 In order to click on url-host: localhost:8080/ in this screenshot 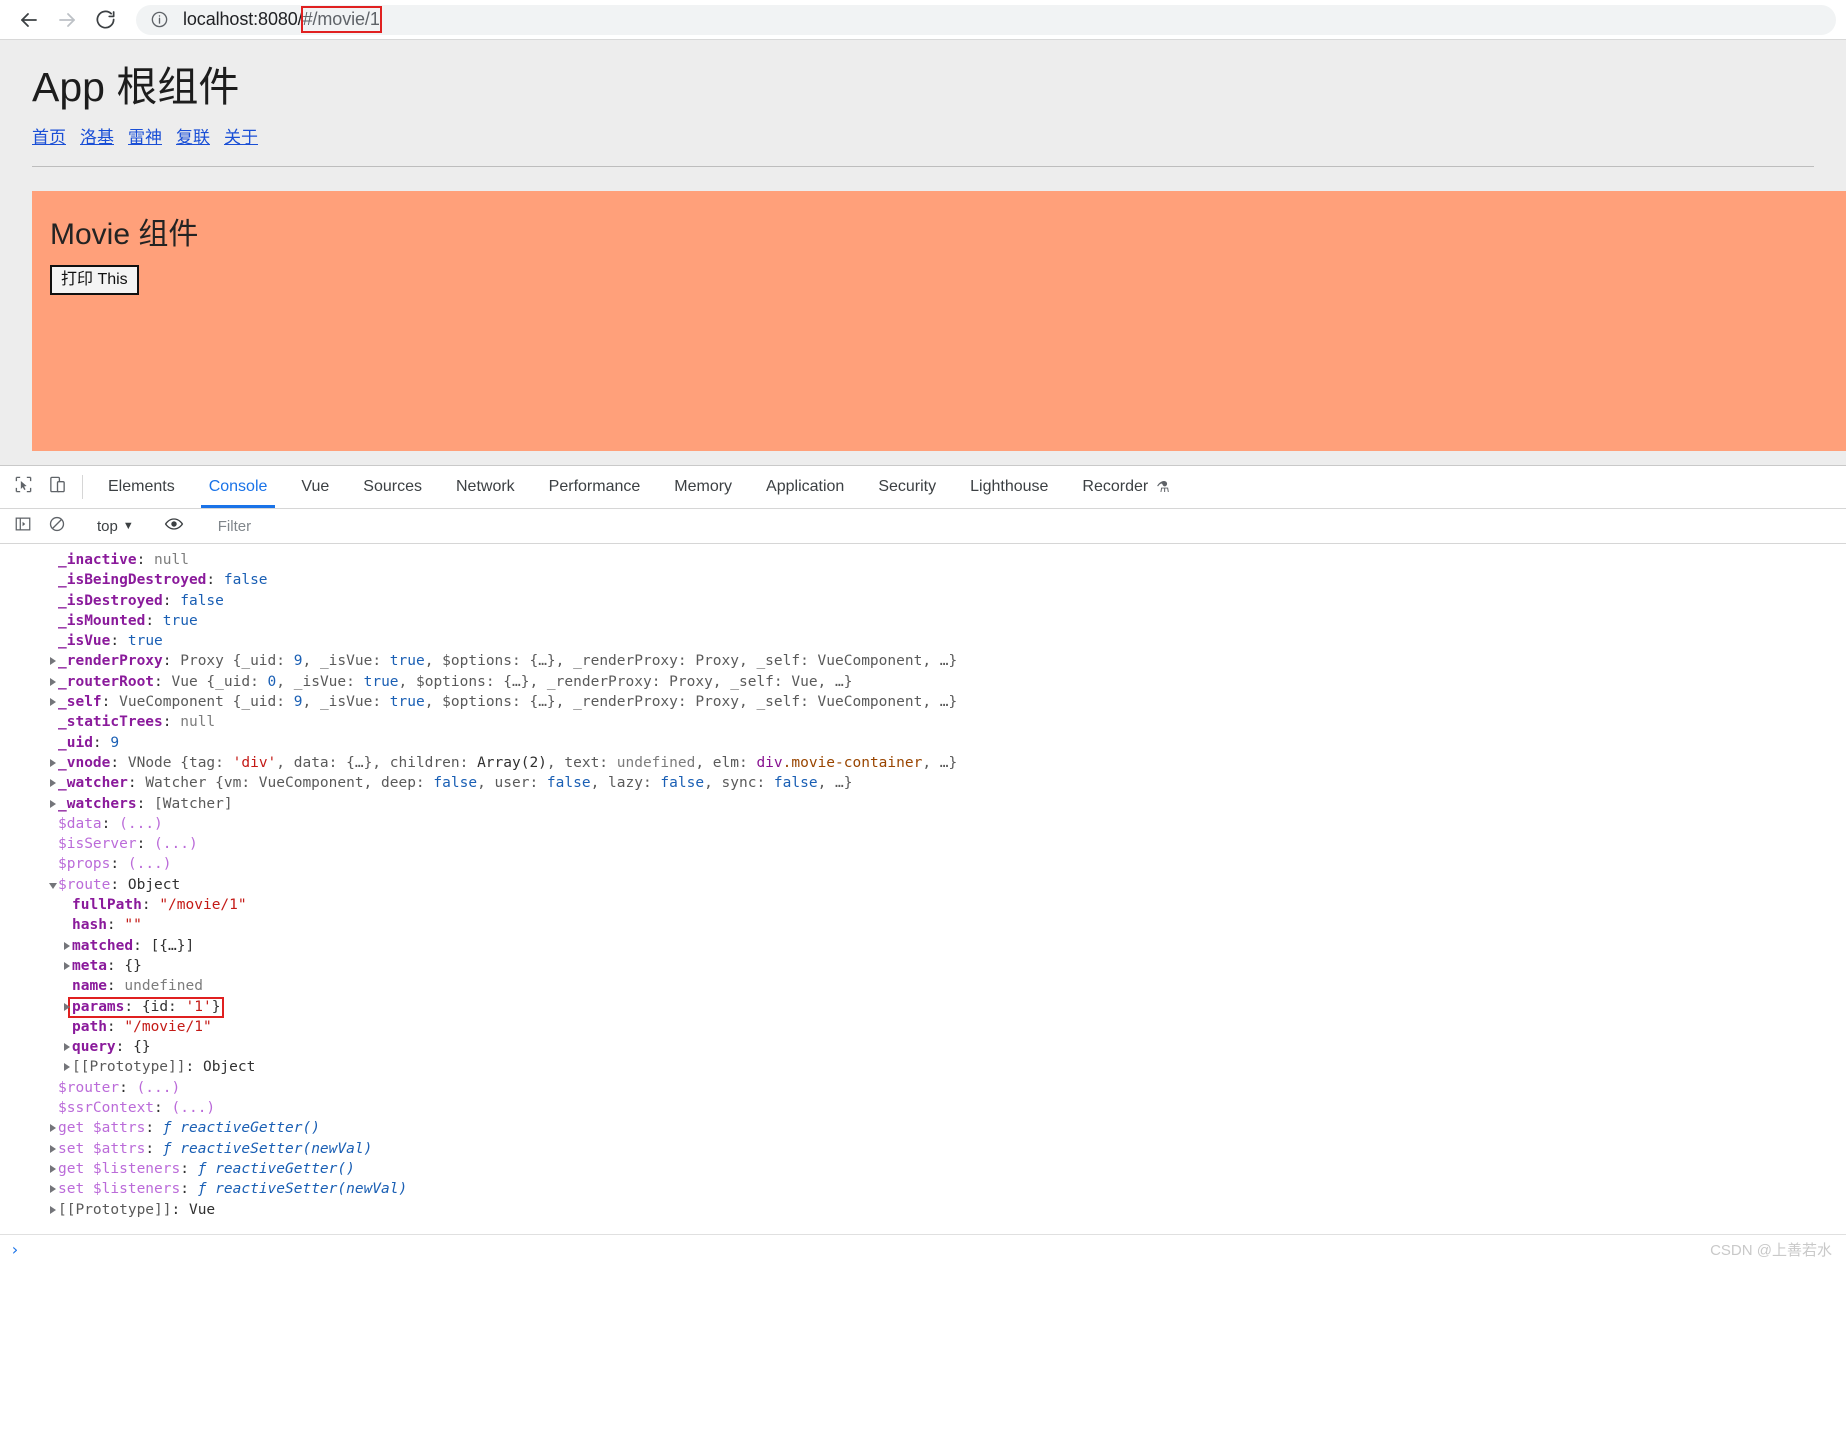, I will do `click(243, 19)`.